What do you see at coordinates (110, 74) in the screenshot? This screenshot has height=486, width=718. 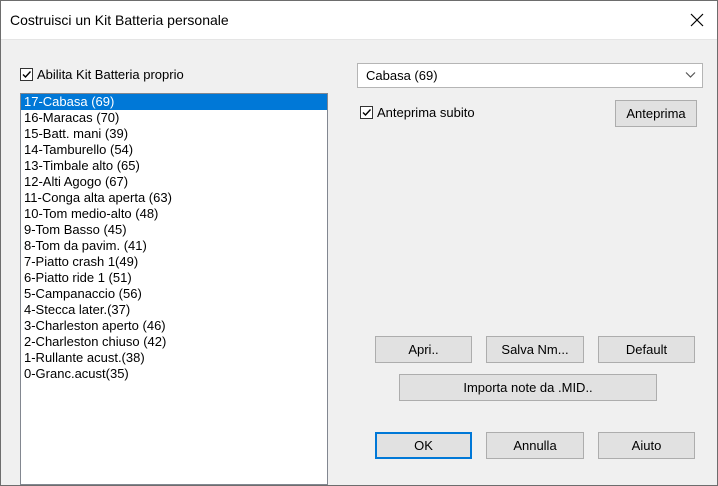 I see `enable-custom-kit-label: Abilita Kit Batteria proprio` at bounding box center [110, 74].